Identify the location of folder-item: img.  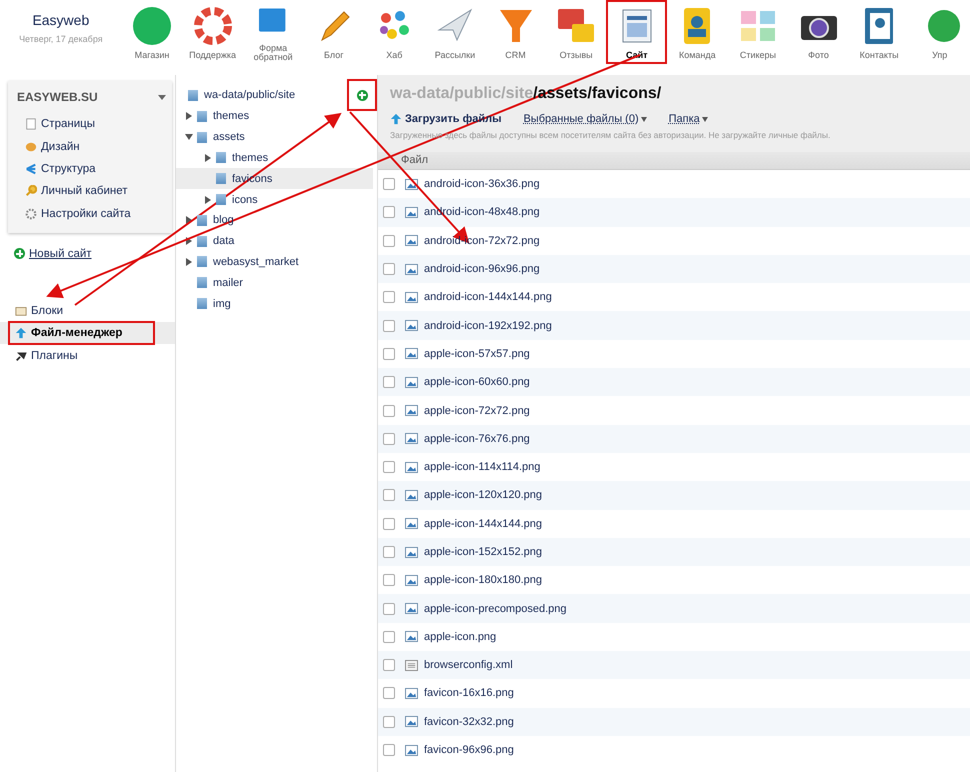
(214, 304).